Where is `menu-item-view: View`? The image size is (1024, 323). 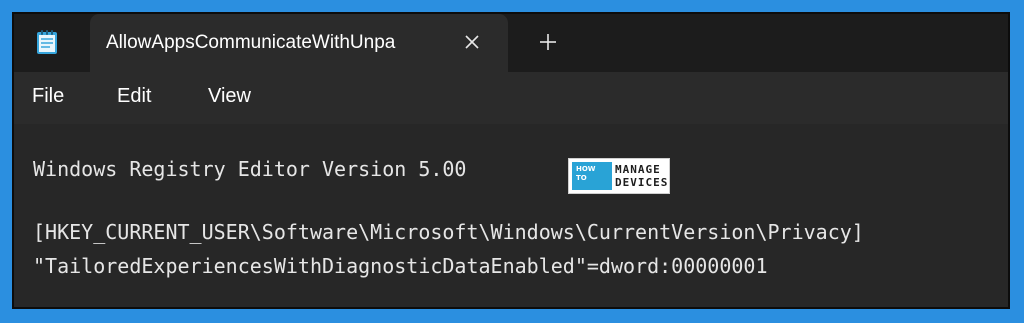
menu-item-view: View is located at coordinates (229, 96).